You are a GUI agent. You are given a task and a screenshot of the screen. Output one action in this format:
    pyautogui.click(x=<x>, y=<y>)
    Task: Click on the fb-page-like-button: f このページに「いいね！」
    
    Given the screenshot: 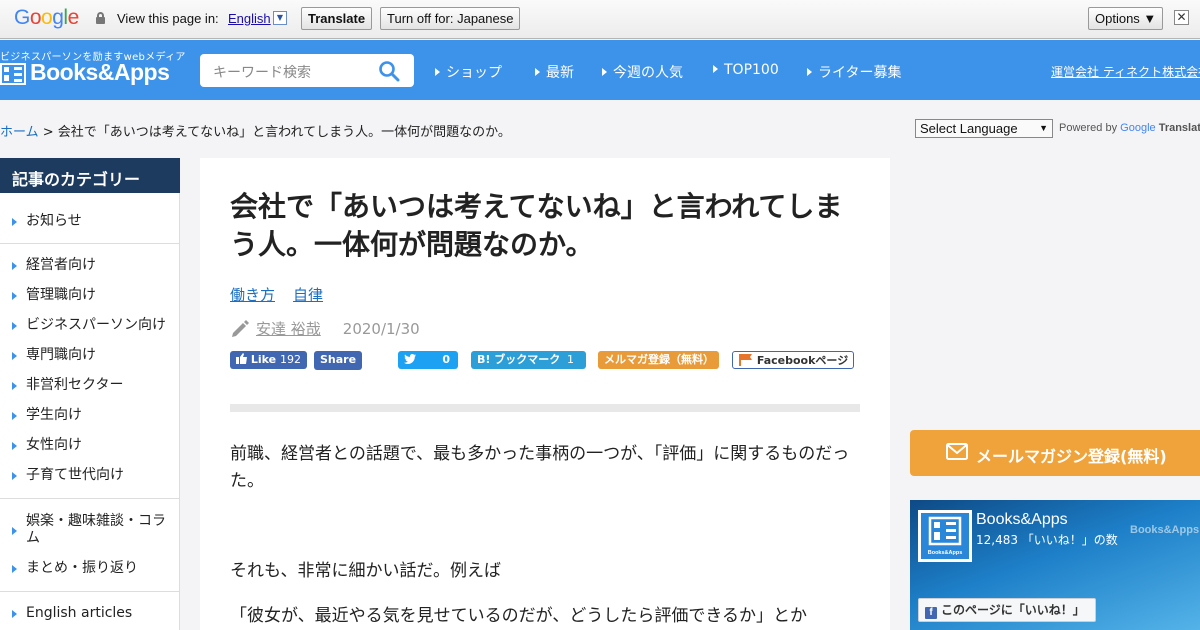 What is the action you would take?
    pyautogui.click(x=1007, y=610)
    